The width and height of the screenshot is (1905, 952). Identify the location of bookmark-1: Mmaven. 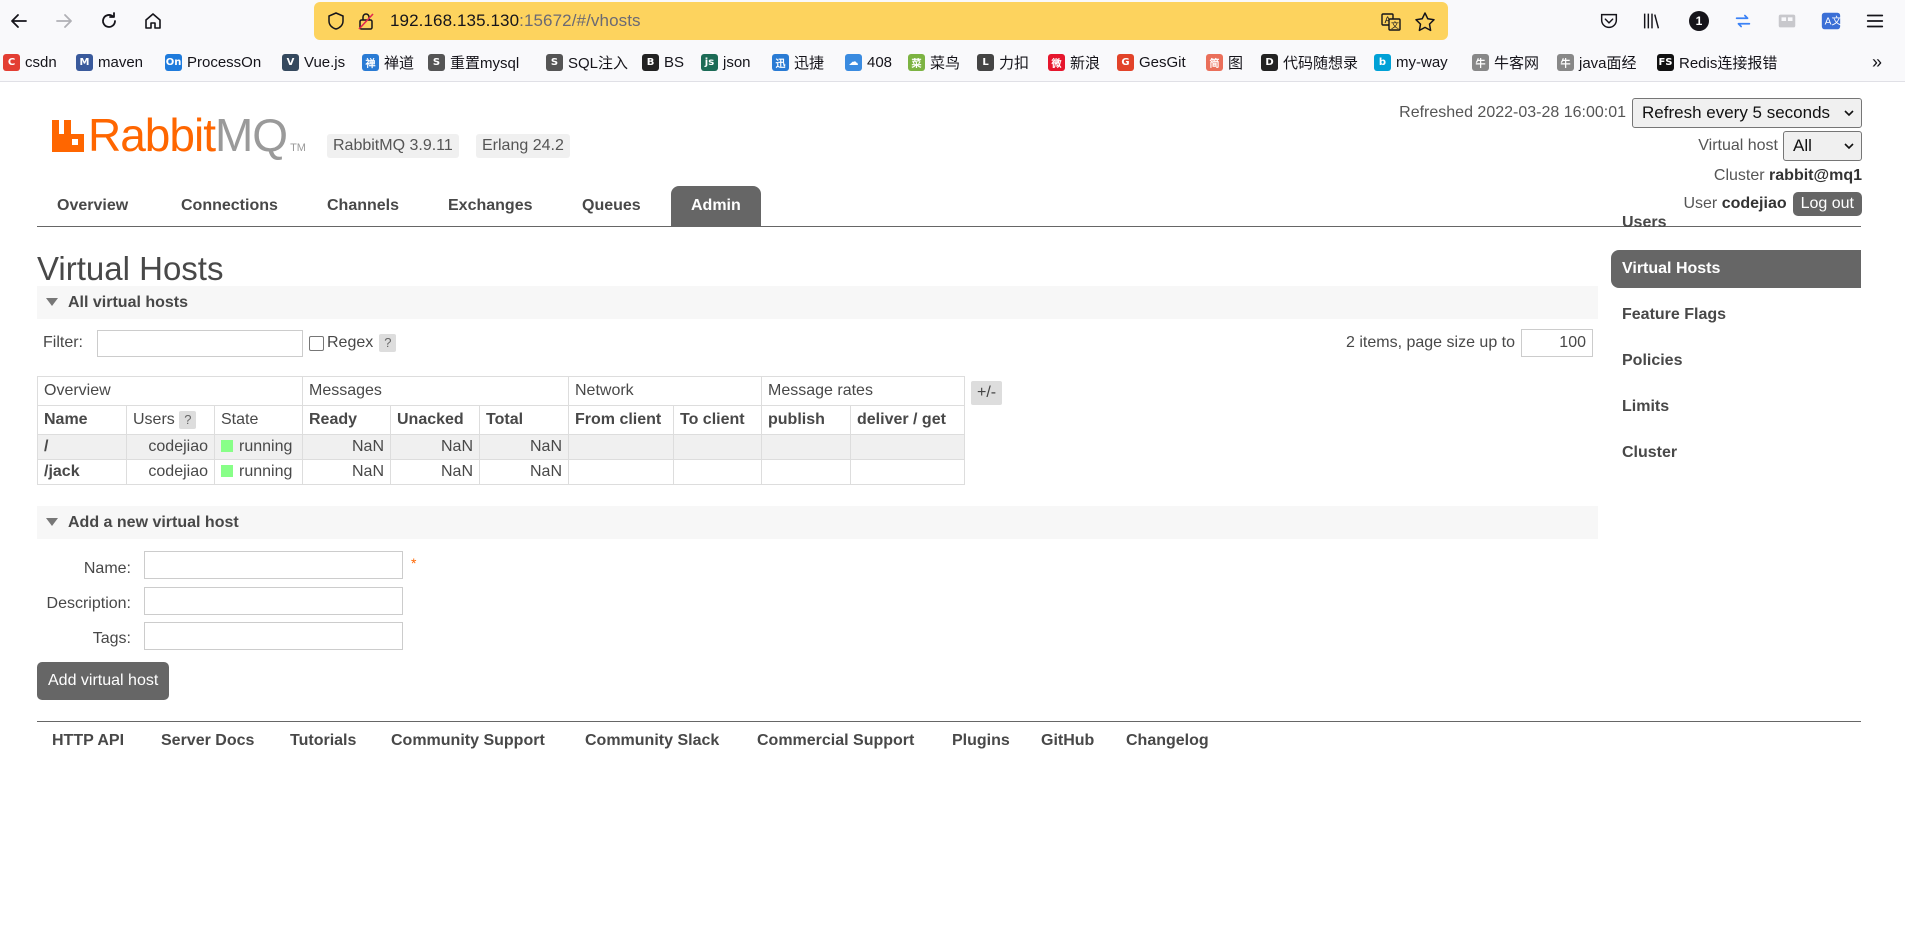
(109, 62).